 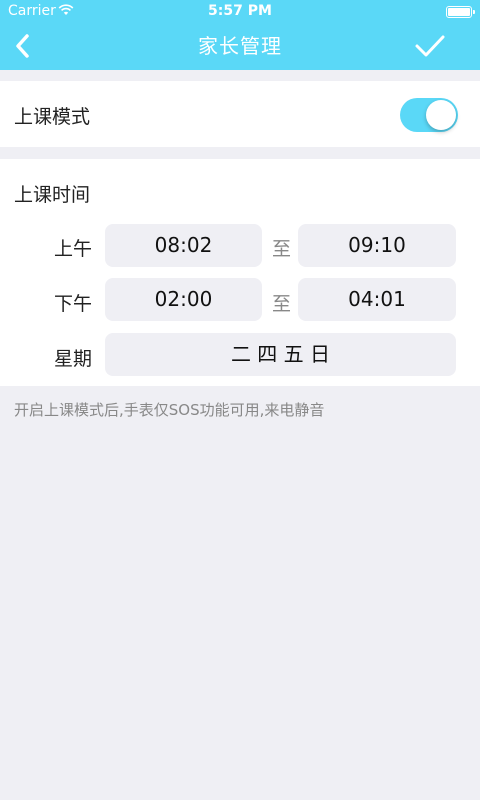 What do you see at coordinates (52, 195) in the screenshot?
I see `class-time-heading: 上课时间` at bounding box center [52, 195].